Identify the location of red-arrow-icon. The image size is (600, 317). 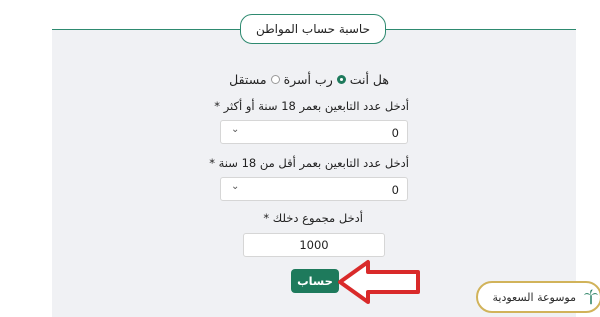
(379, 282).